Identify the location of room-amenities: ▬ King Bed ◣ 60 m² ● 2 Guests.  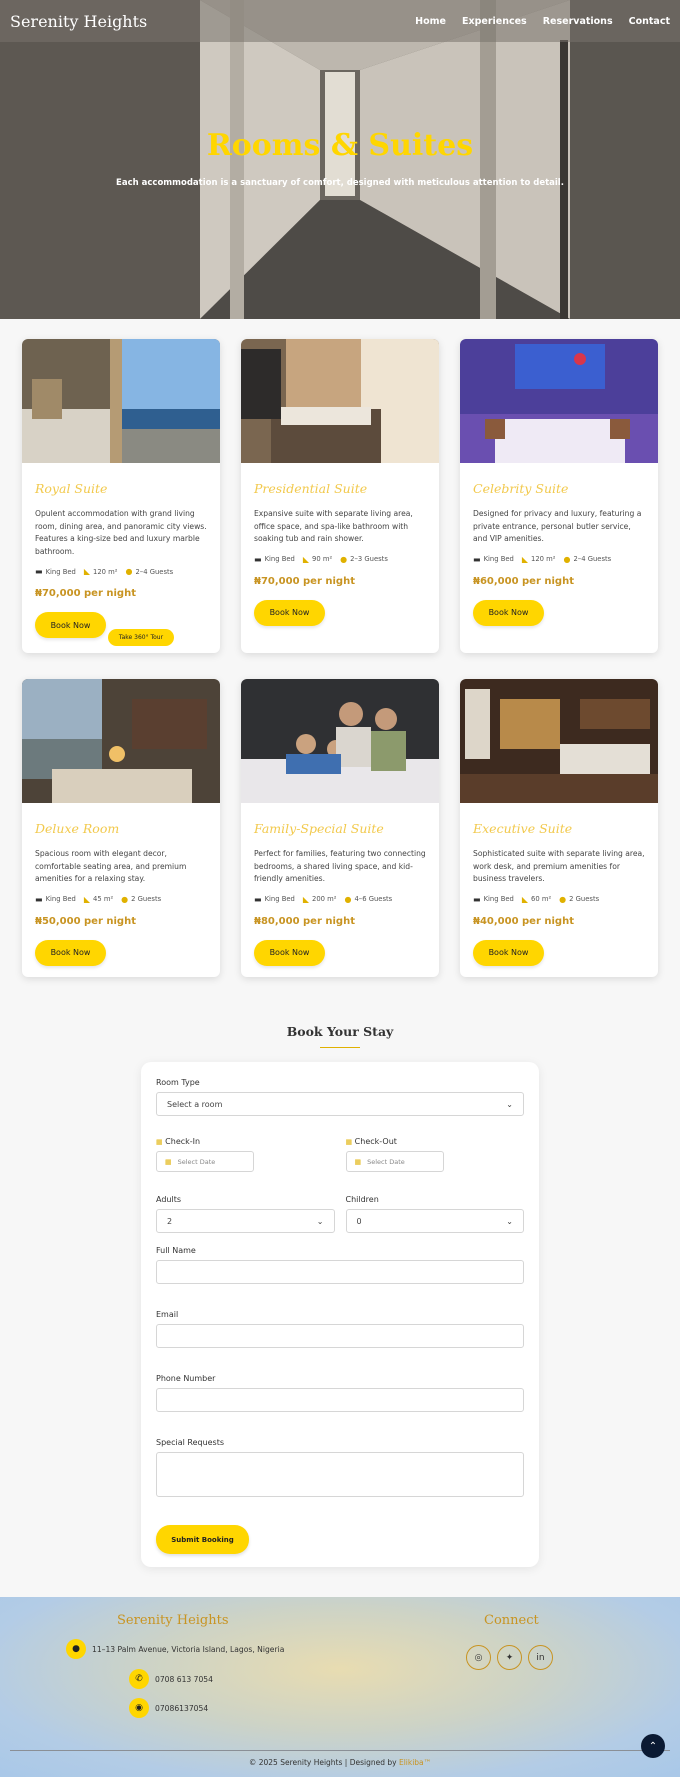
(559, 899).